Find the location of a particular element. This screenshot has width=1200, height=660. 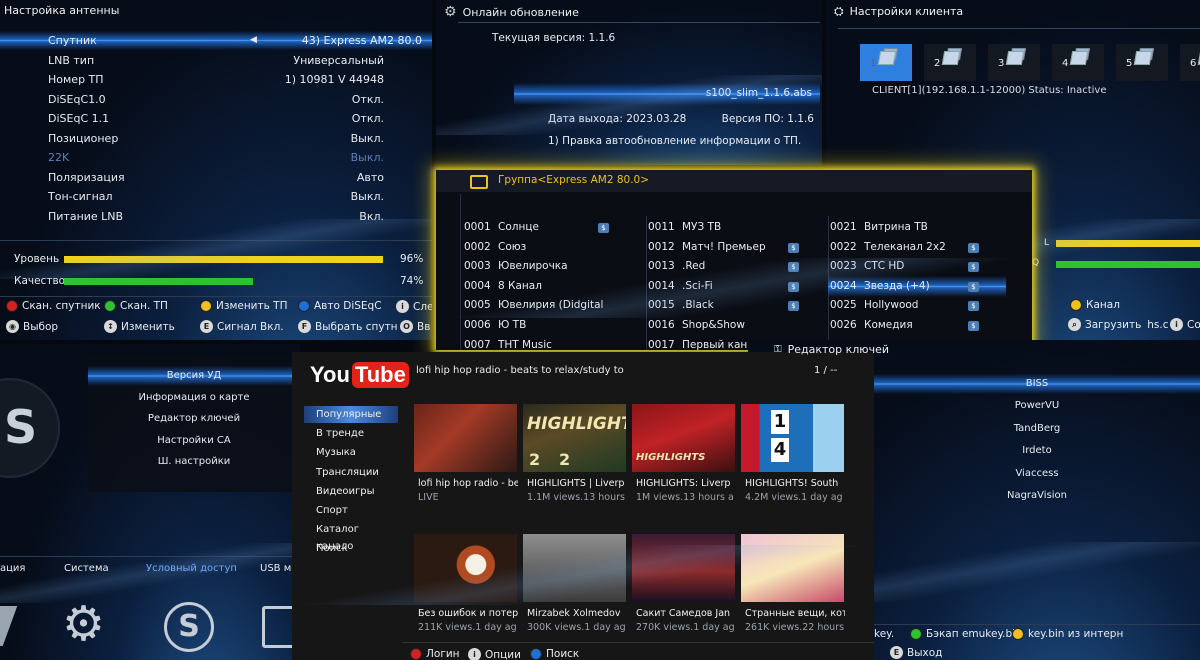

ca-tab: ация is located at coordinates (12, 568).